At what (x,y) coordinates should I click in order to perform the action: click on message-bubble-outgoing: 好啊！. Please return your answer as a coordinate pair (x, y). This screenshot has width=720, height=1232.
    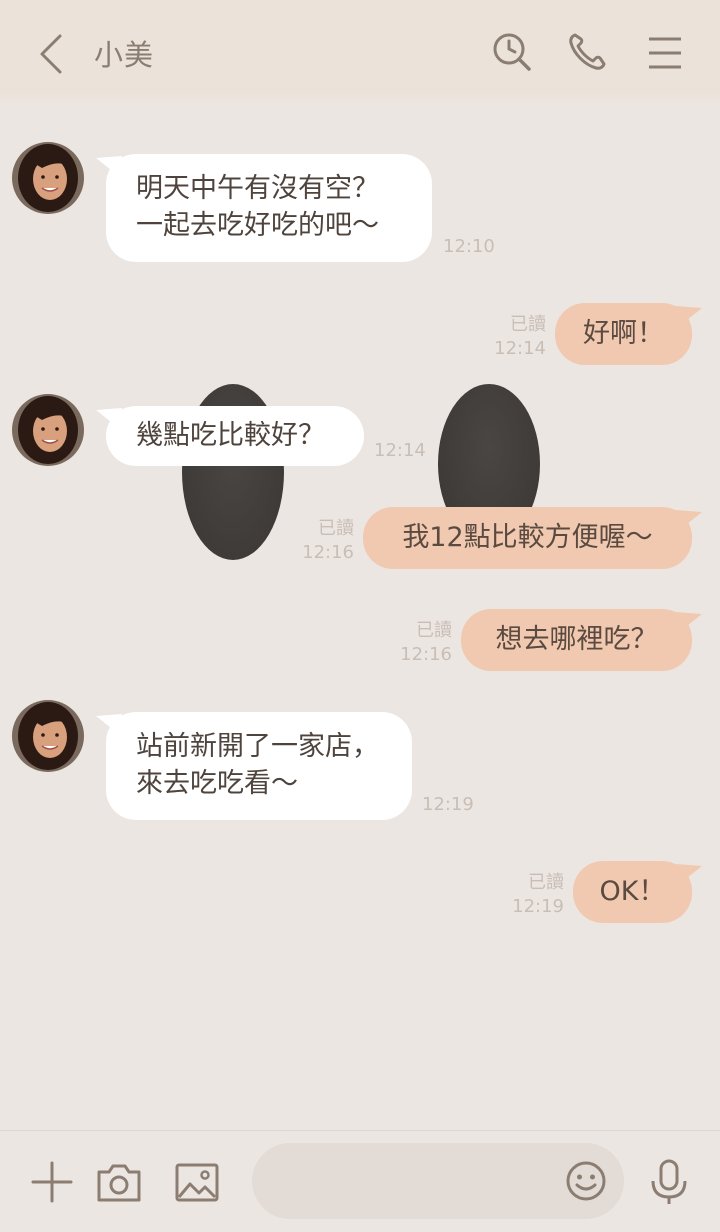
    Looking at the image, I should click on (623, 334).